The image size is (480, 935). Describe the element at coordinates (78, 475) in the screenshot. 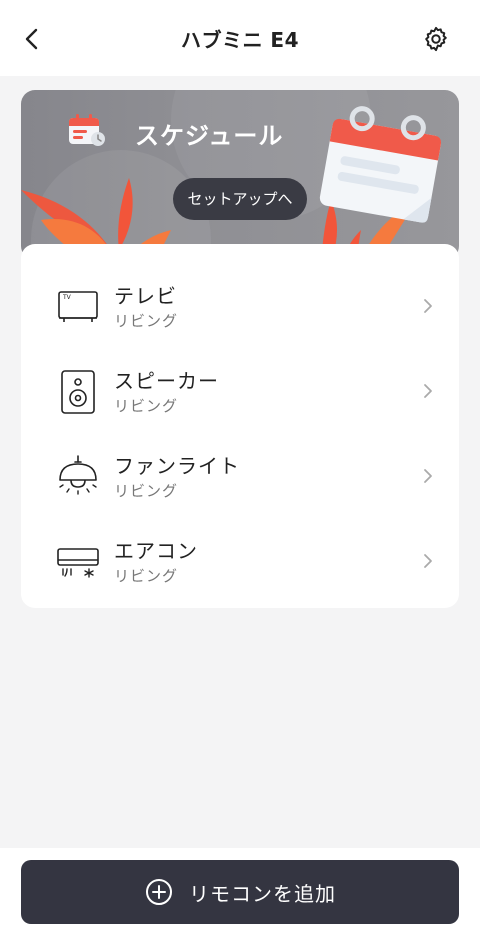

I see `fan-light-icon` at that location.